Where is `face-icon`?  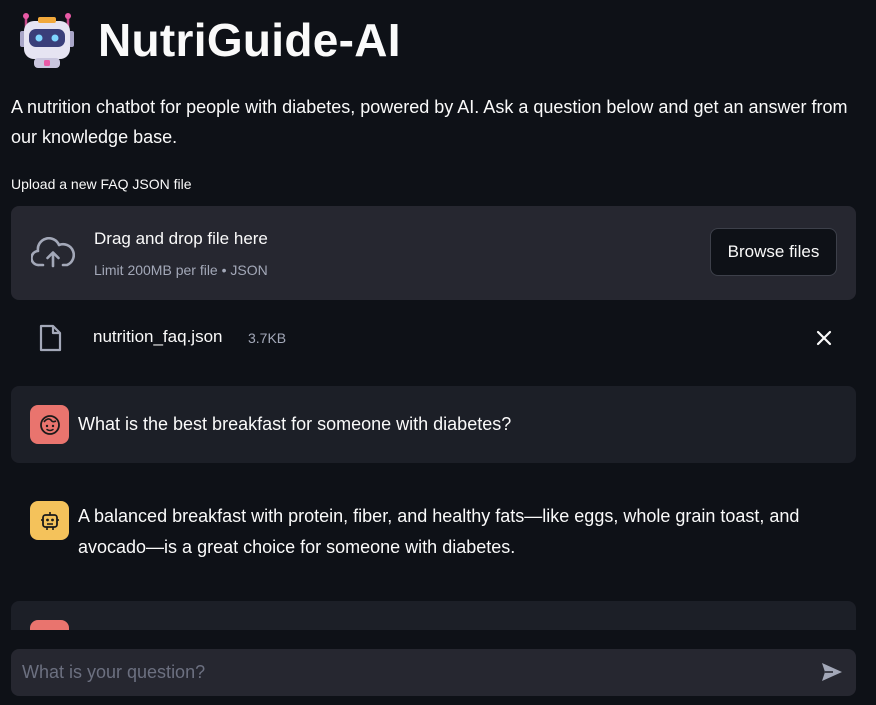 face-icon is located at coordinates (49, 424).